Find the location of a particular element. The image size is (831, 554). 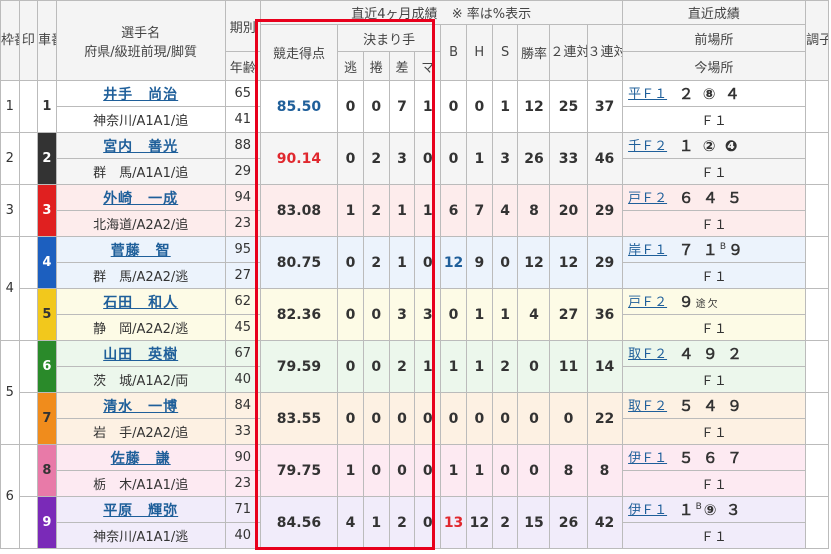

rider-row: 7 清水 一博 84 83.55 0 0 0 0 0 0 0 0 0 22 取Ｆ２ ５ ４ ９ is located at coordinates (415, 418).